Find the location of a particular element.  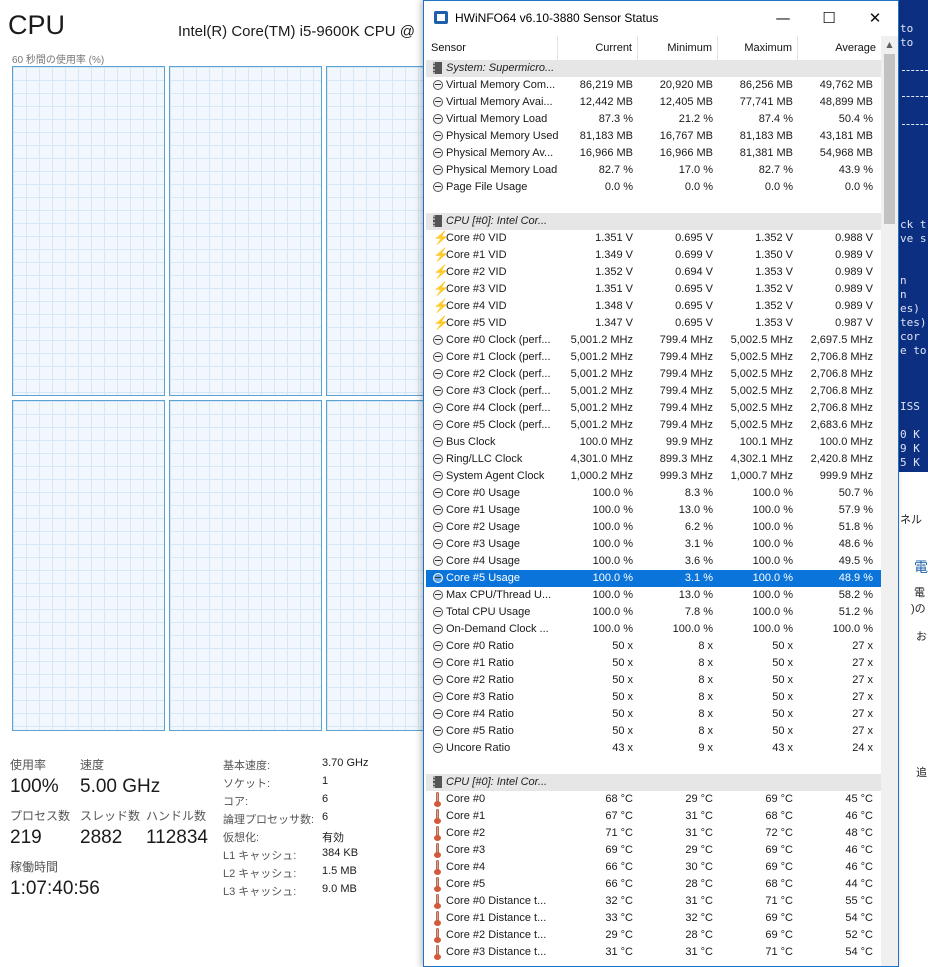

current-value: 1.349 V is located at coordinates (614, 255).